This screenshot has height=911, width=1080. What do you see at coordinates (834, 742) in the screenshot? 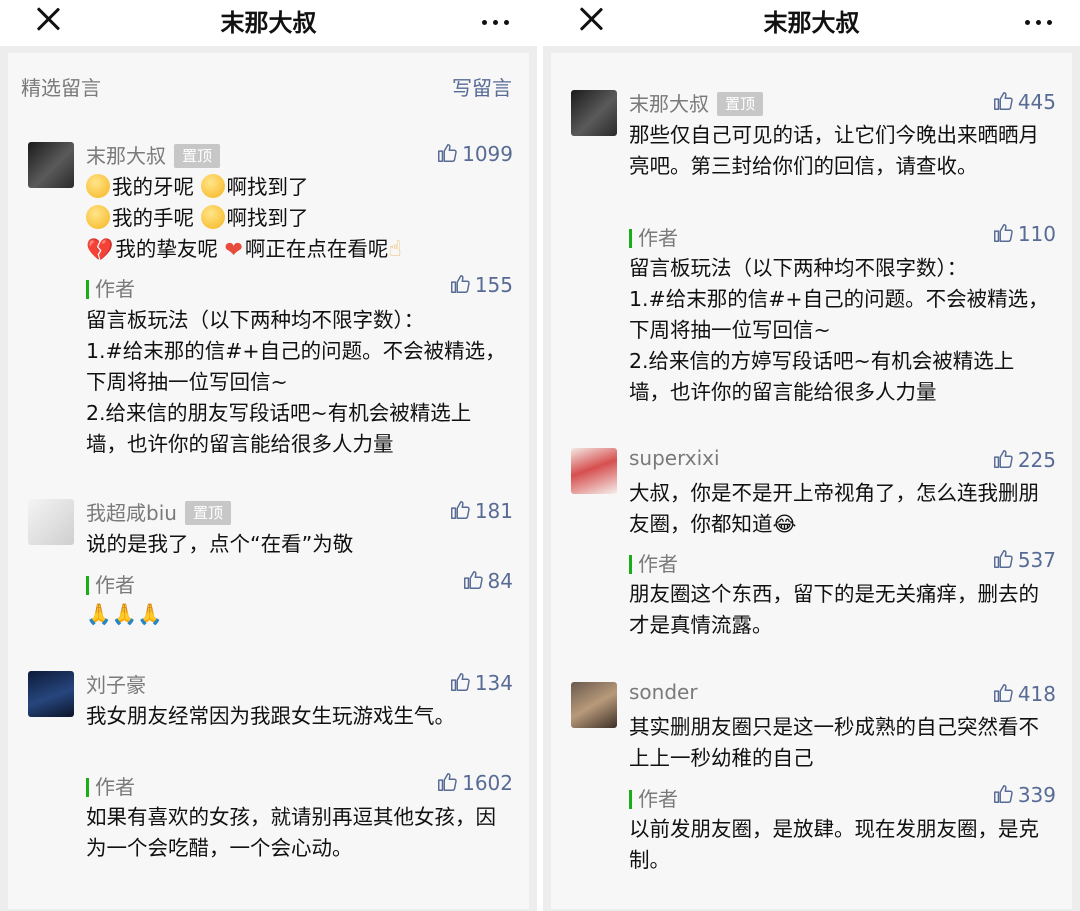
I see `comment-text: 其实删朋友圈只是这一秒成熟的自己突然看不上上一秒幼稚的自己` at bounding box center [834, 742].